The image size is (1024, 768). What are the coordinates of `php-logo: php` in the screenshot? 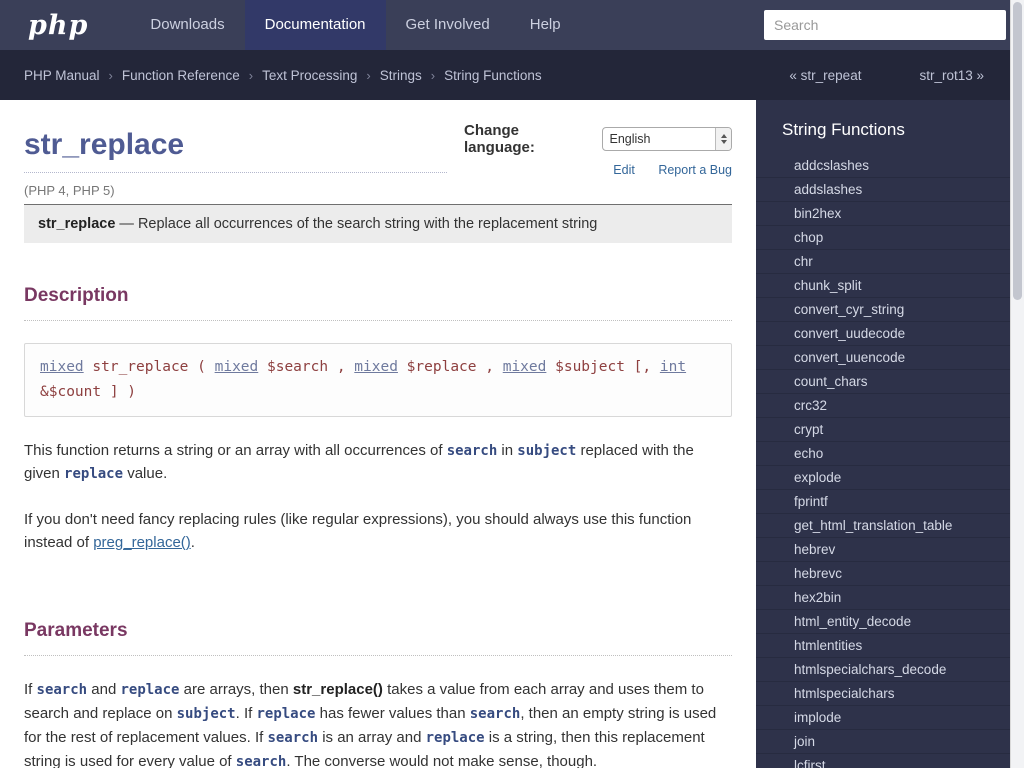 It's located at (58, 25).